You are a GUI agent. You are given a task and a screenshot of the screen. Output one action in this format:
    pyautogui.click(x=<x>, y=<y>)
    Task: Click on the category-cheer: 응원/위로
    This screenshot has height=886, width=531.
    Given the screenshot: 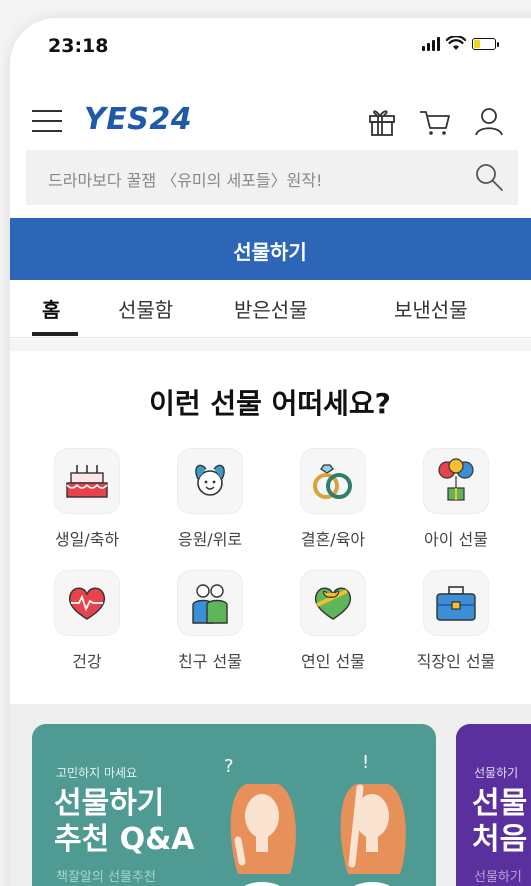 What is the action you would take?
    pyautogui.click(x=210, y=499)
    